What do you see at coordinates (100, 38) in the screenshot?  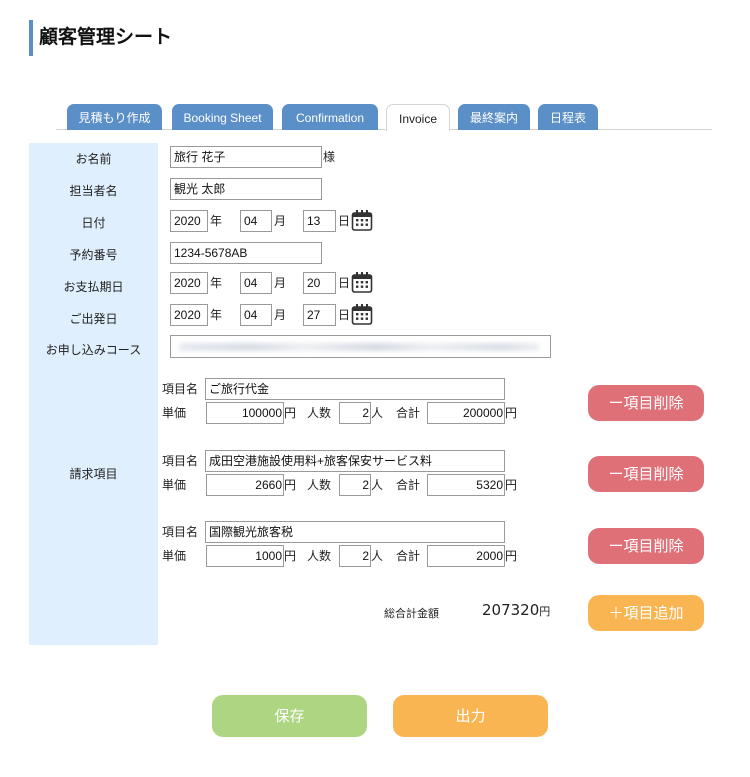 I see `page-title: 顧客管理シート` at bounding box center [100, 38].